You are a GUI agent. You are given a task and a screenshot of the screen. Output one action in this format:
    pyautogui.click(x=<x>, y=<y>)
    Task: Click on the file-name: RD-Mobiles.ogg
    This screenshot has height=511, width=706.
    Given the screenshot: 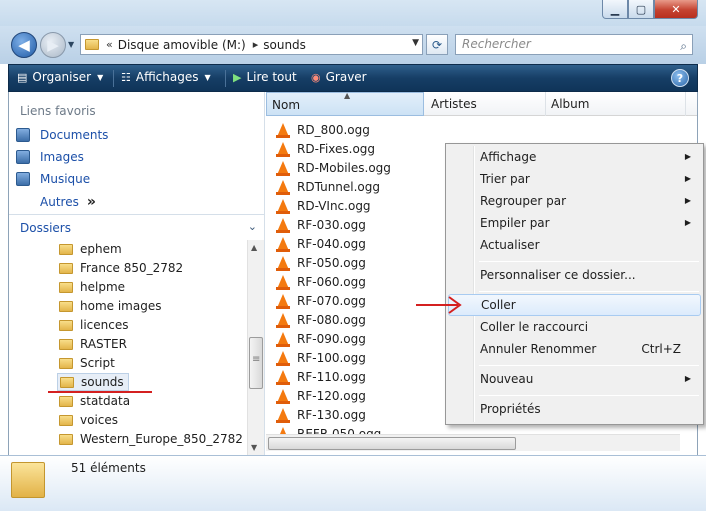 What is the action you would take?
    pyautogui.click(x=344, y=167)
    